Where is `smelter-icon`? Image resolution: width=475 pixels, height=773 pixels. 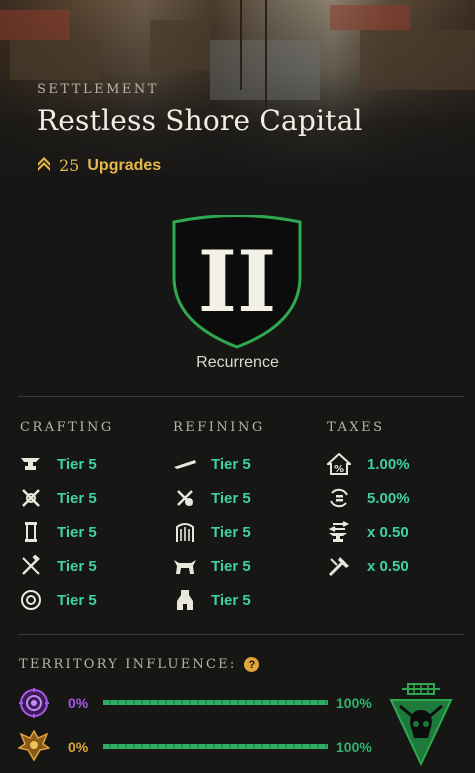 smelter-icon is located at coordinates (185, 498).